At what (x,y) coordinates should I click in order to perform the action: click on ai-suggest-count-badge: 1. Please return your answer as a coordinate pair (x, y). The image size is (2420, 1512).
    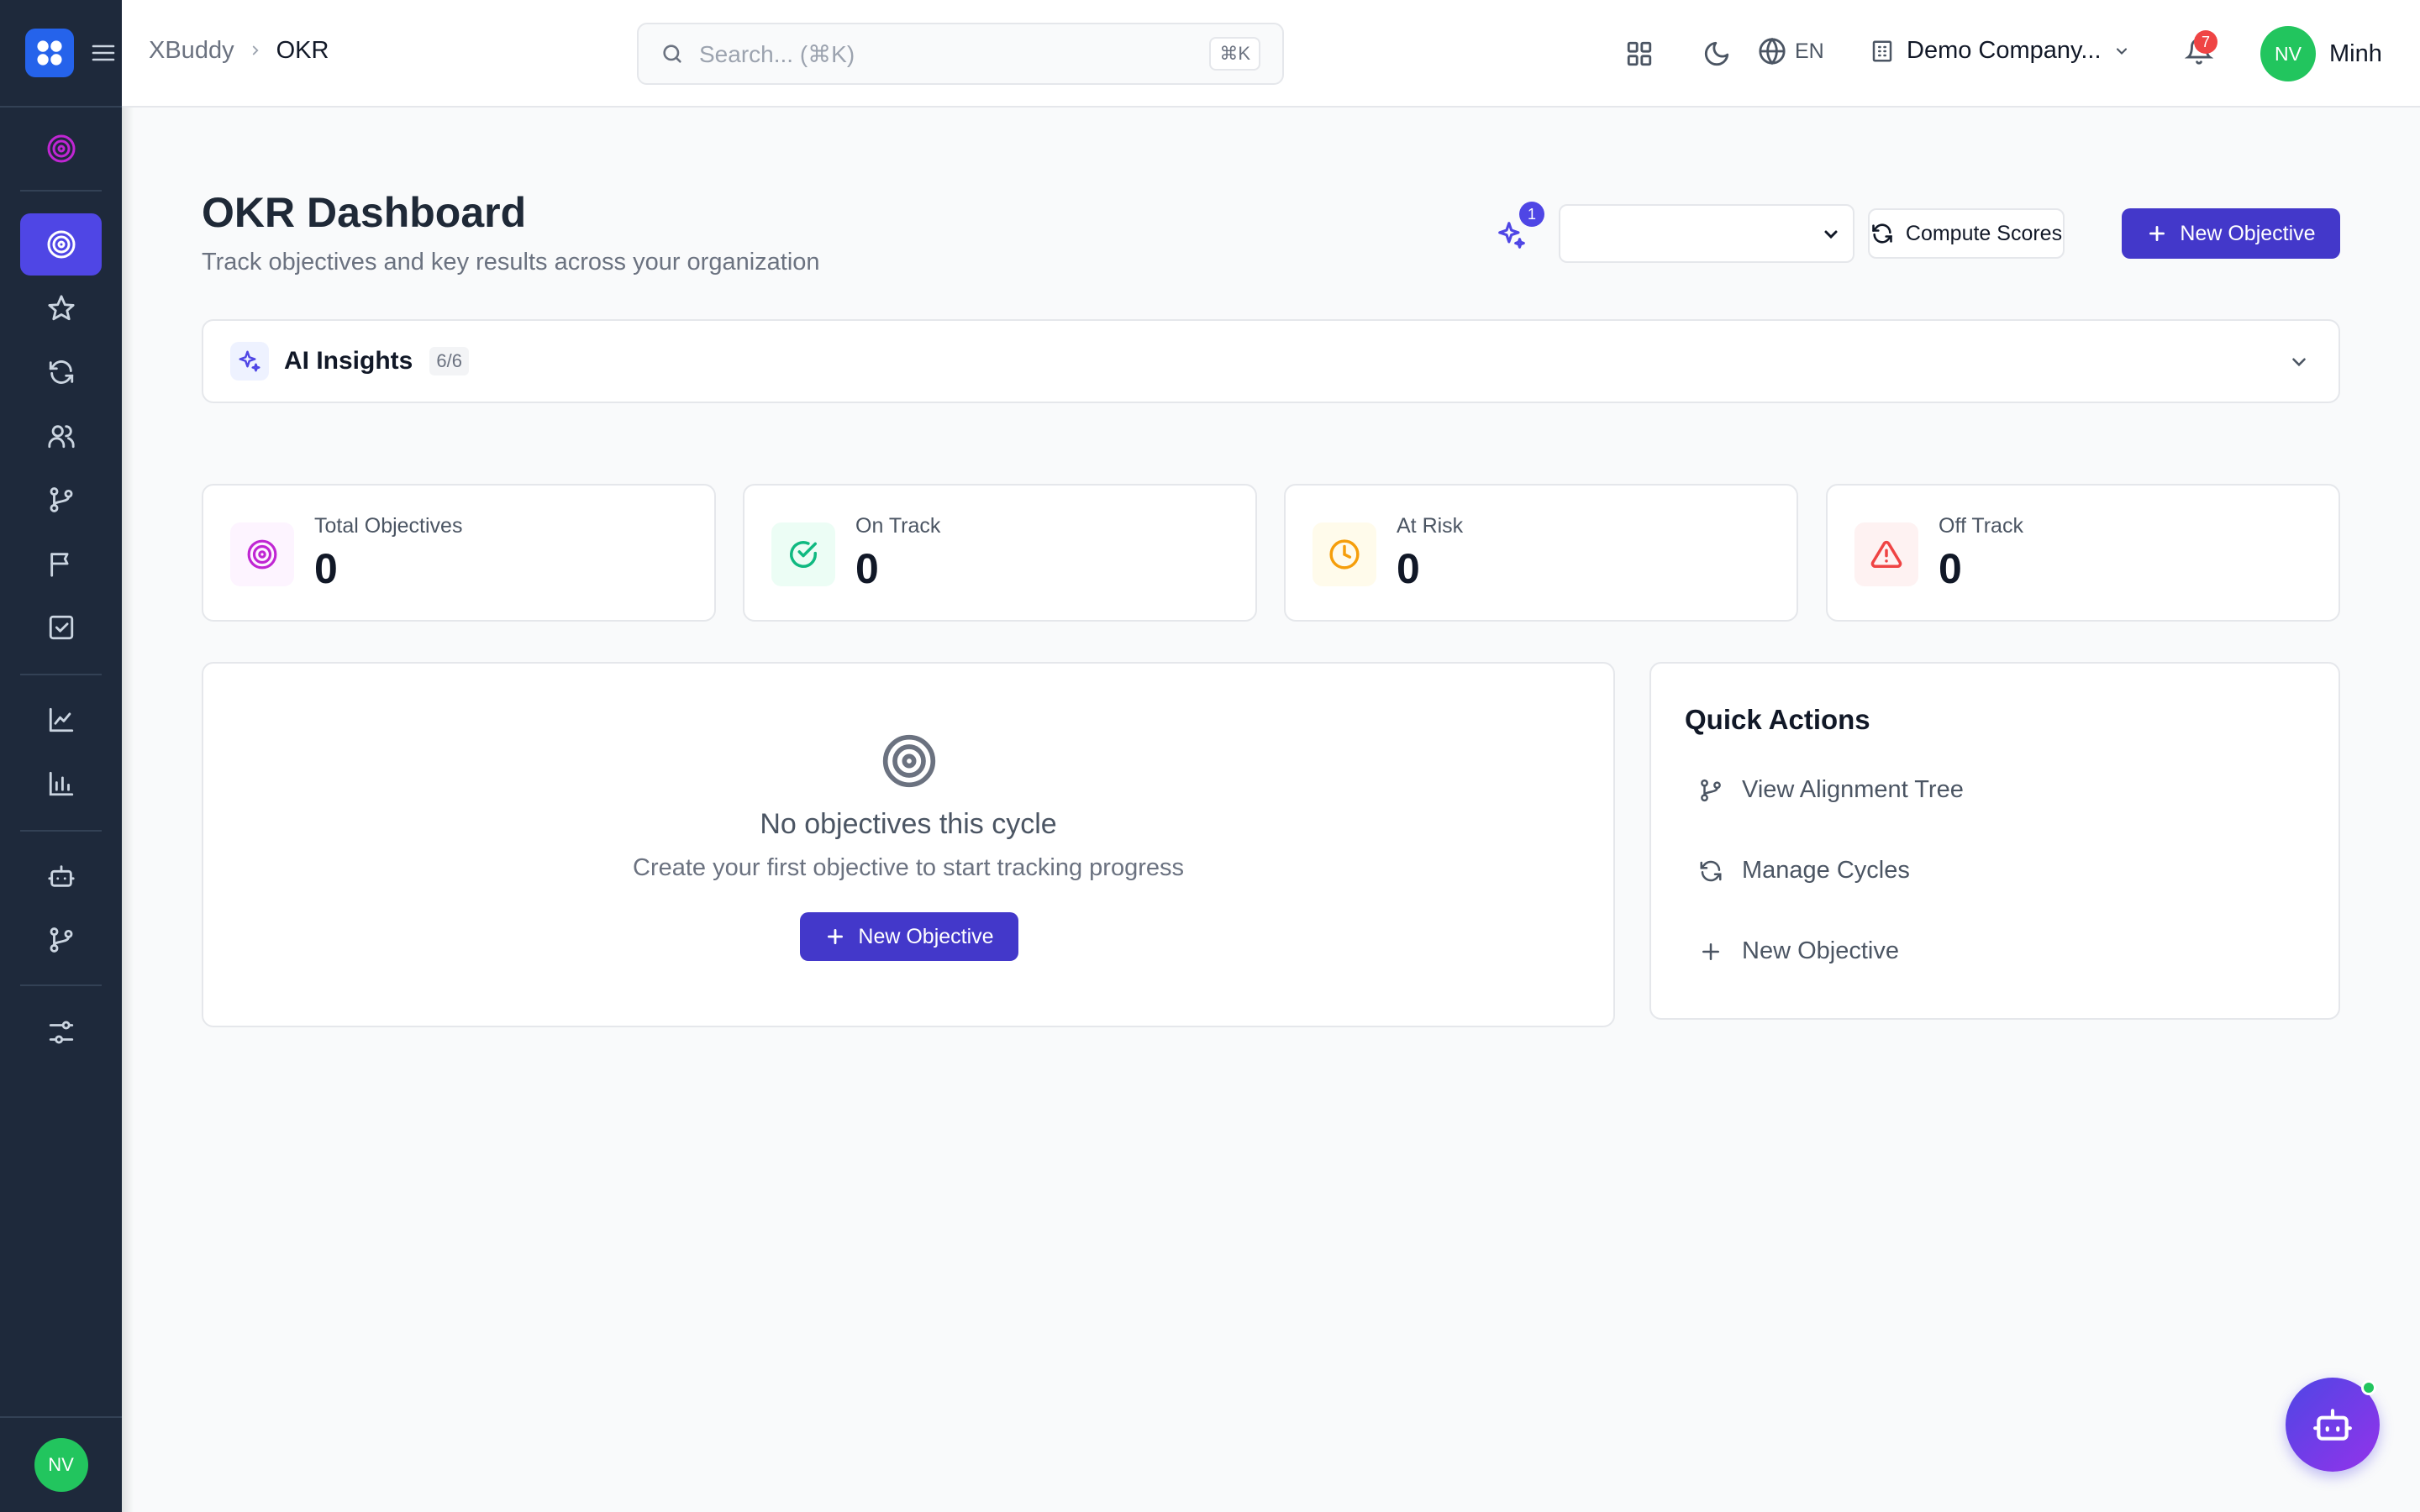
    Looking at the image, I should click on (1531, 214).